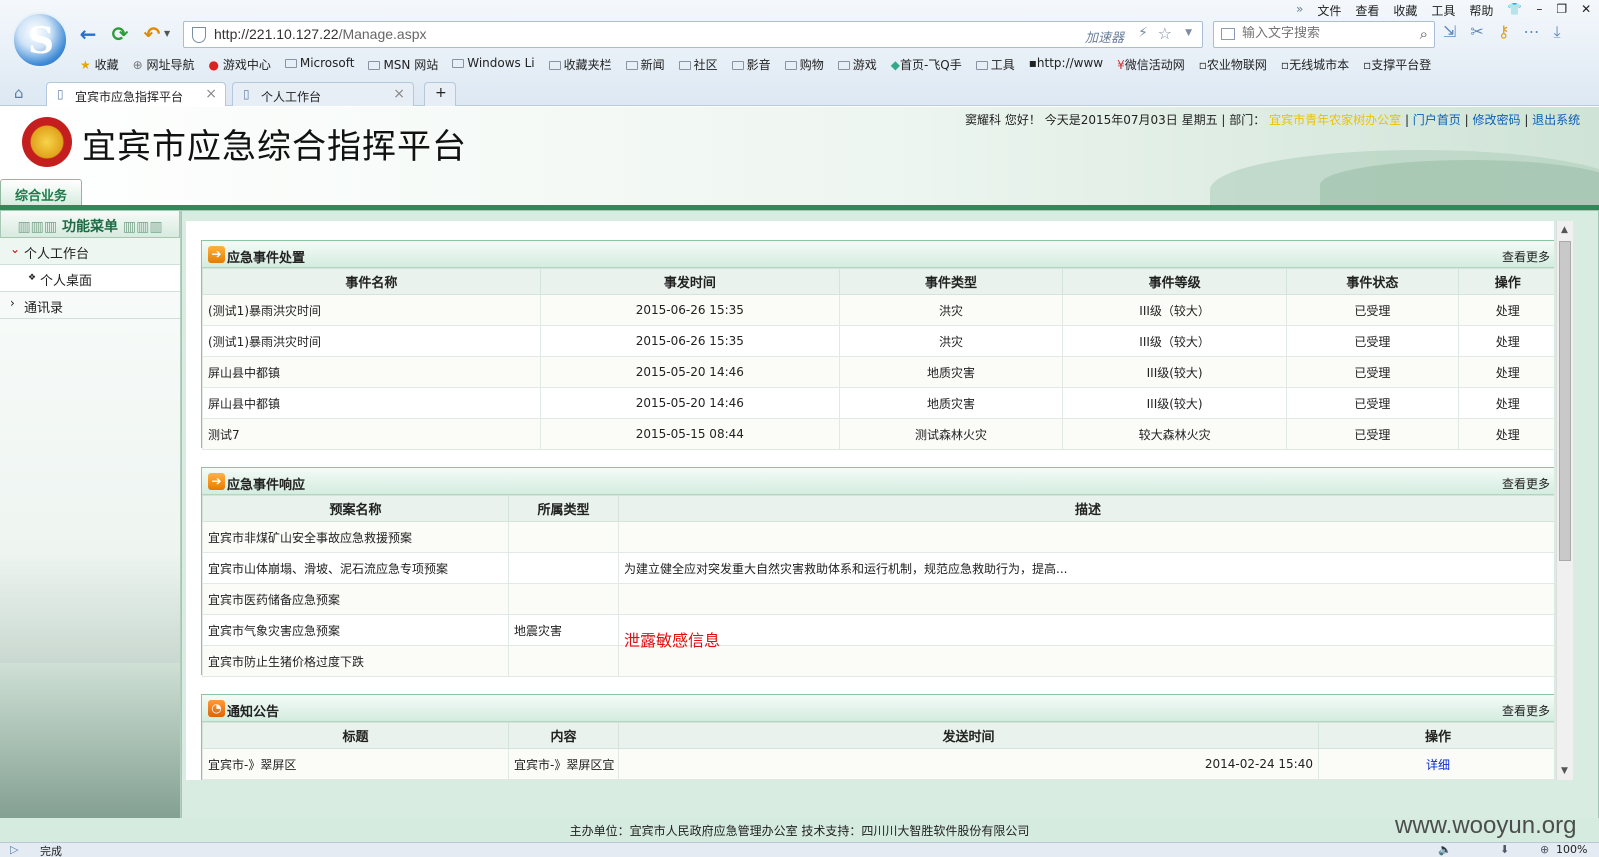 The image size is (1599, 857). What do you see at coordinates (1565, 401) in the screenshot?
I see `scrollbar-thumb` at bounding box center [1565, 401].